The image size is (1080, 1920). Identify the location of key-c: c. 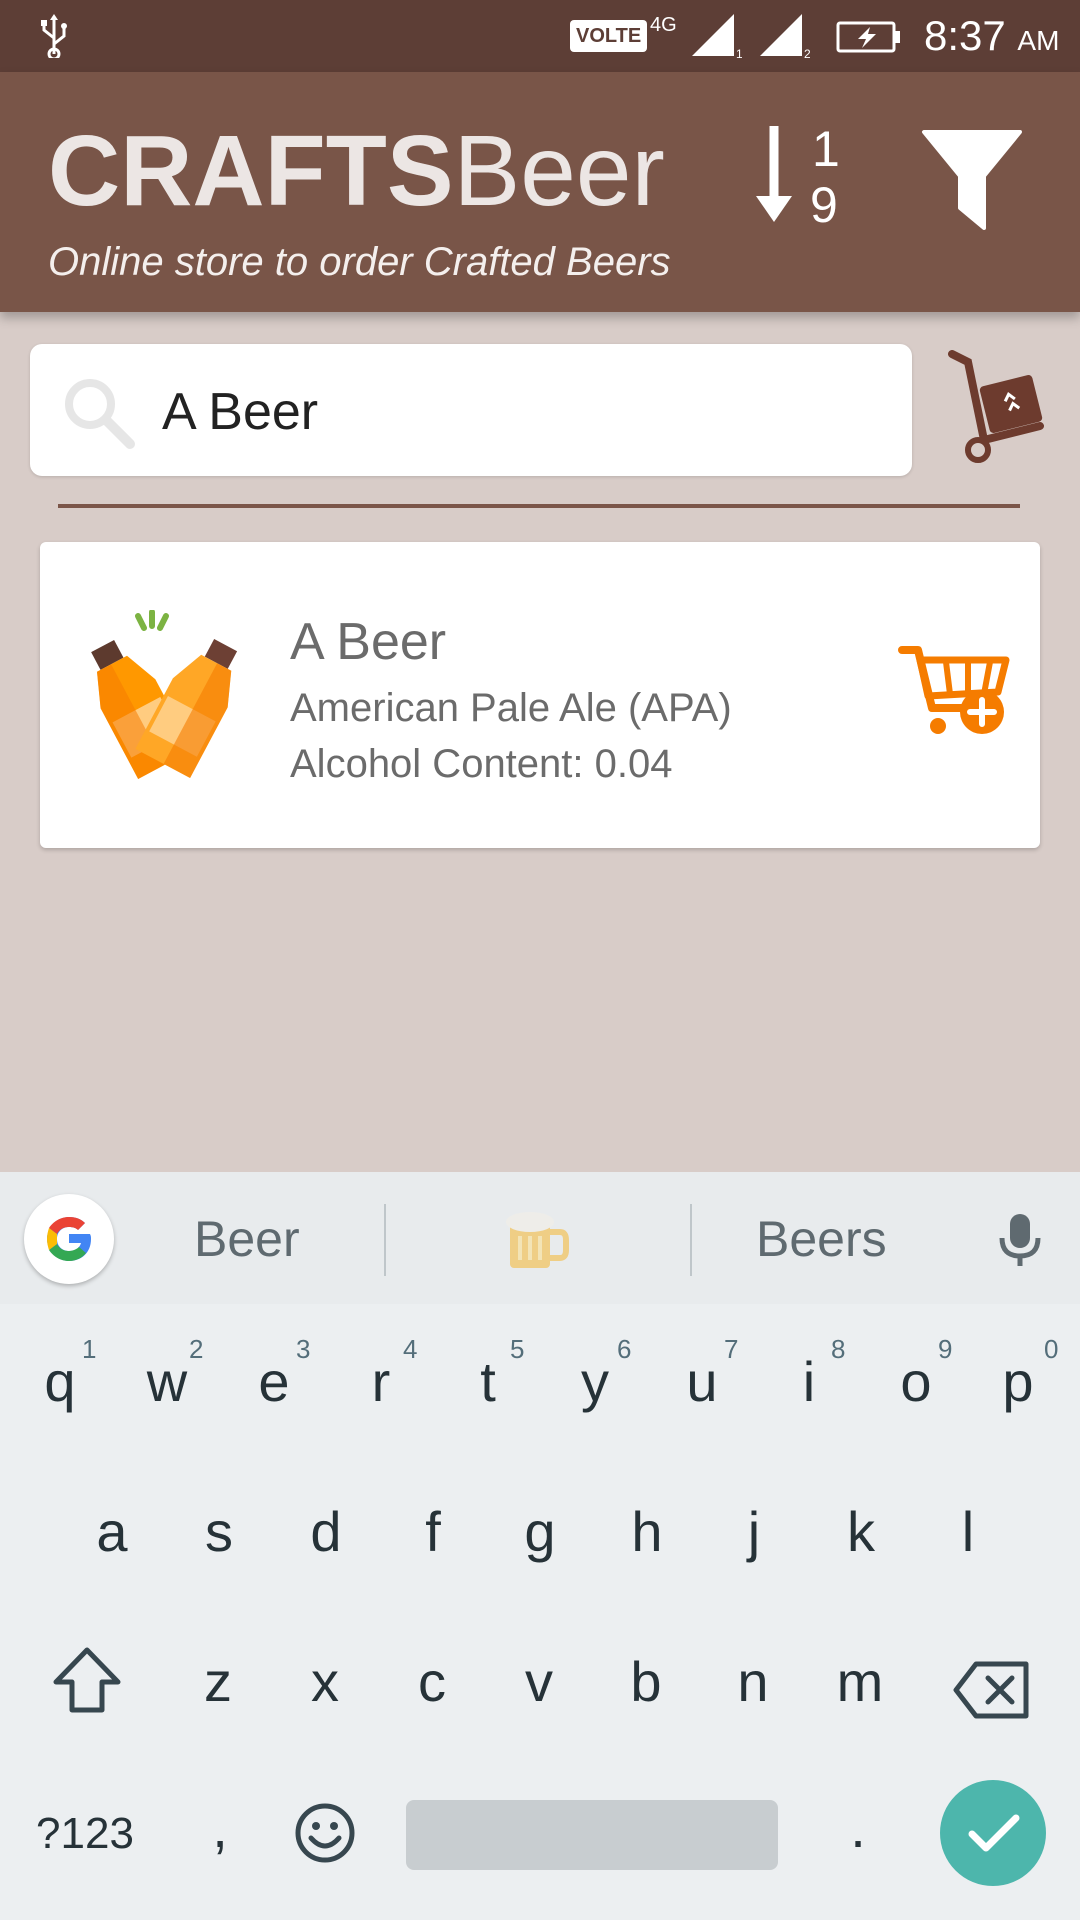
(432, 1682).